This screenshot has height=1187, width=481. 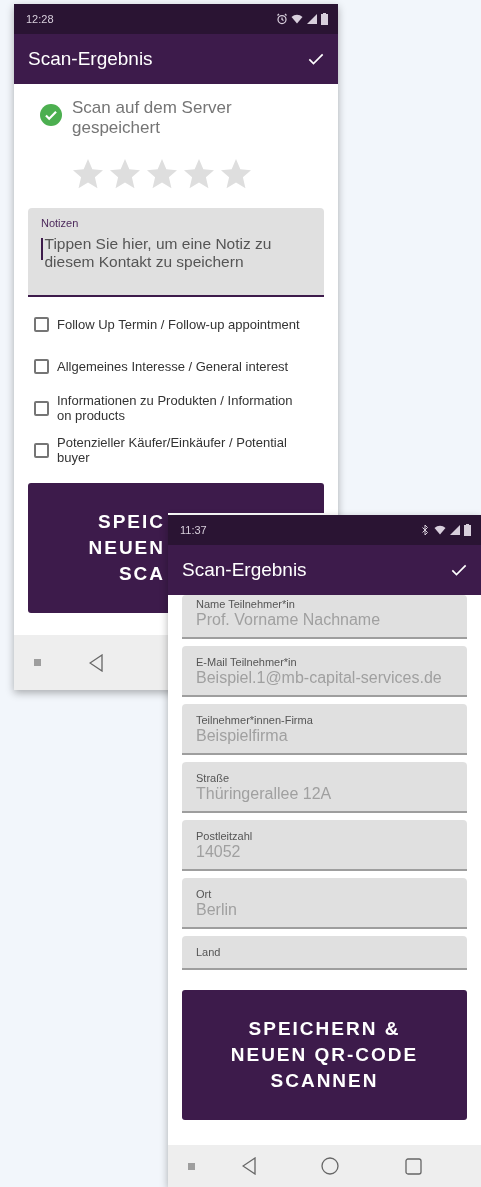 What do you see at coordinates (98, 548) in the screenshot?
I see `save-and-scan-button: SPEIC NEUEN SCA` at bounding box center [98, 548].